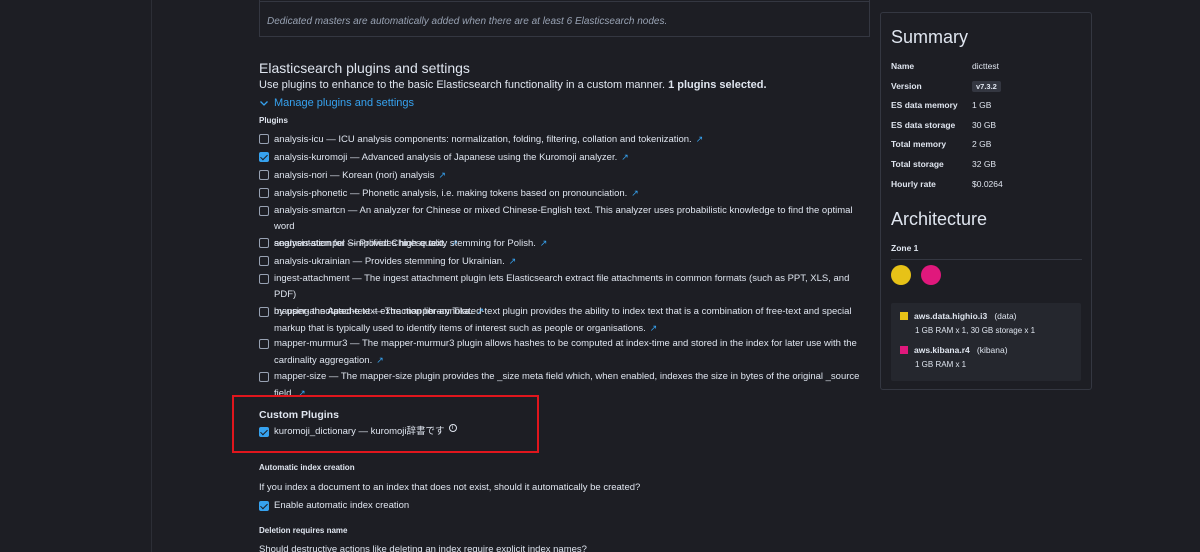 This screenshot has width=1200, height=552. I want to click on manage-plugins-link: Manage plugins and settings, so click(336, 103).